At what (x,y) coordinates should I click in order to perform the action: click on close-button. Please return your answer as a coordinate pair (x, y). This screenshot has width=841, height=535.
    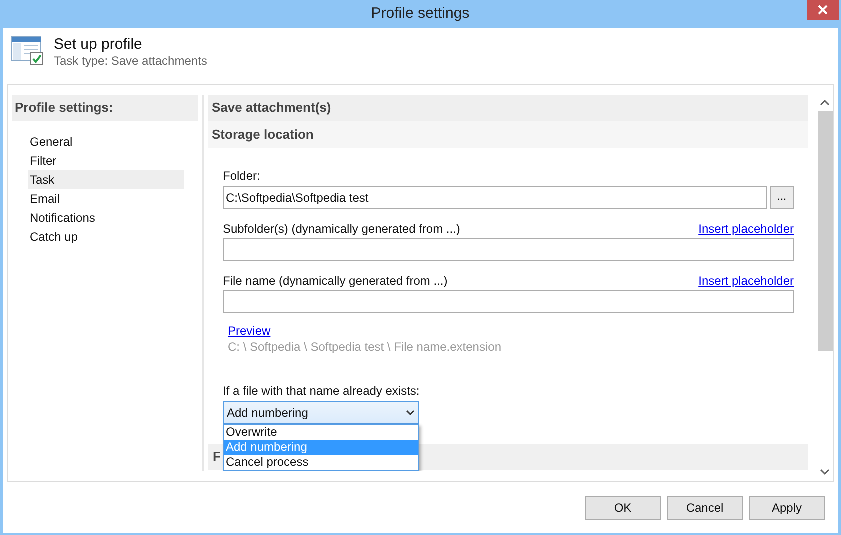
    Looking at the image, I should click on (823, 10).